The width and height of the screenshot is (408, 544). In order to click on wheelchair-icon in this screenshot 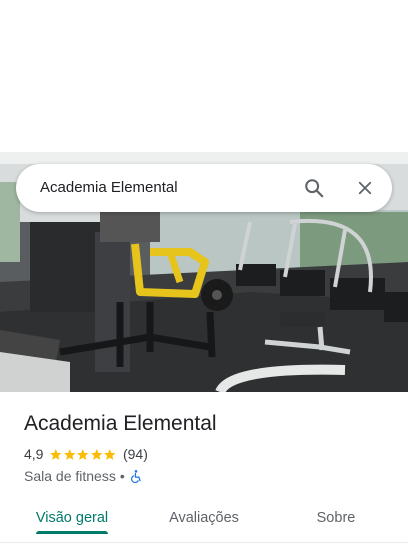, I will do `click(136, 476)`.